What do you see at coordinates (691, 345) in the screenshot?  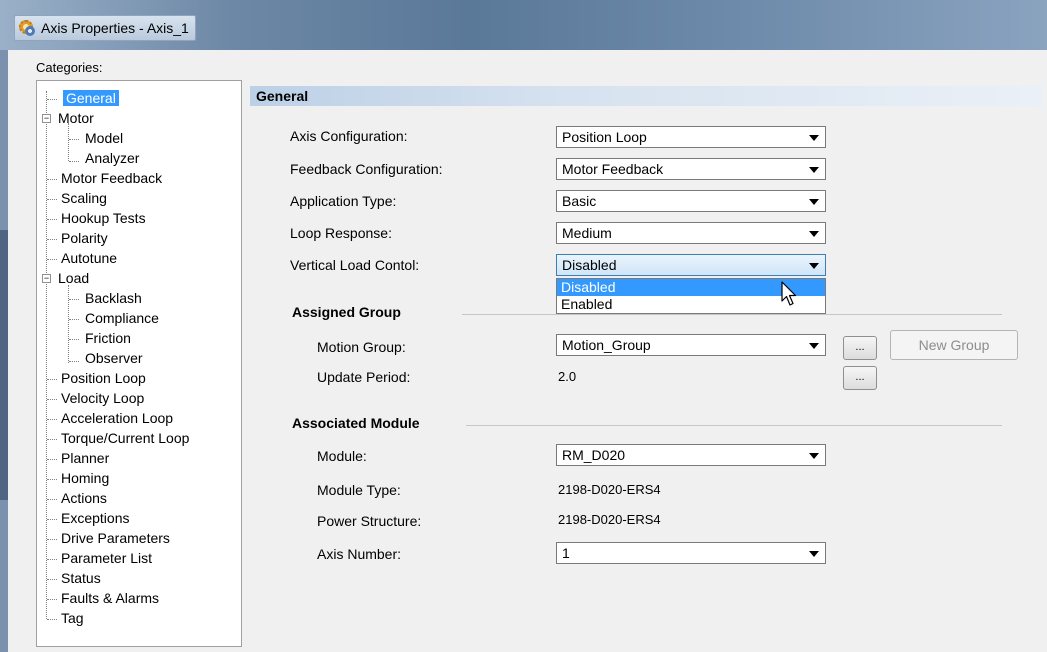 I see `motion-group-select: Motion_Group` at bounding box center [691, 345].